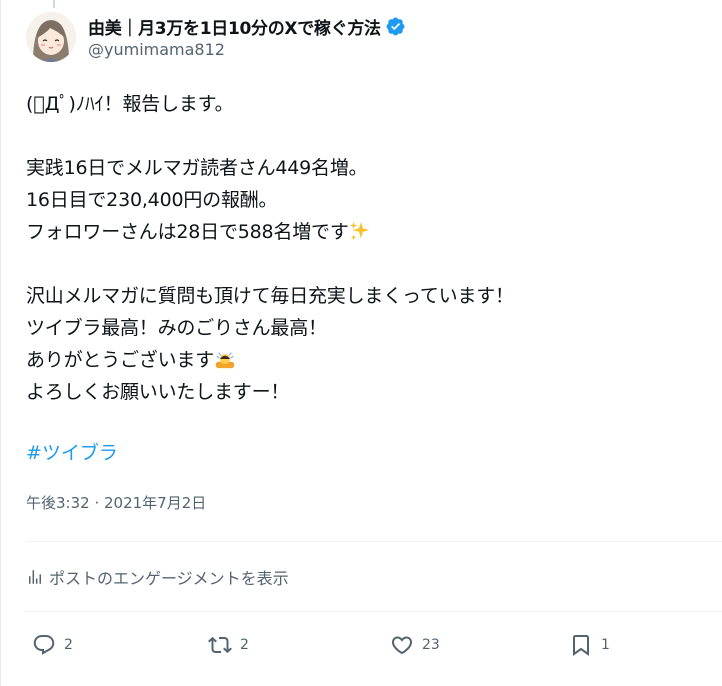  What do you see at coordinates (589, 645) in the screenshot?
I see `bookmark-button: 1` at bounding box center [589, 645].